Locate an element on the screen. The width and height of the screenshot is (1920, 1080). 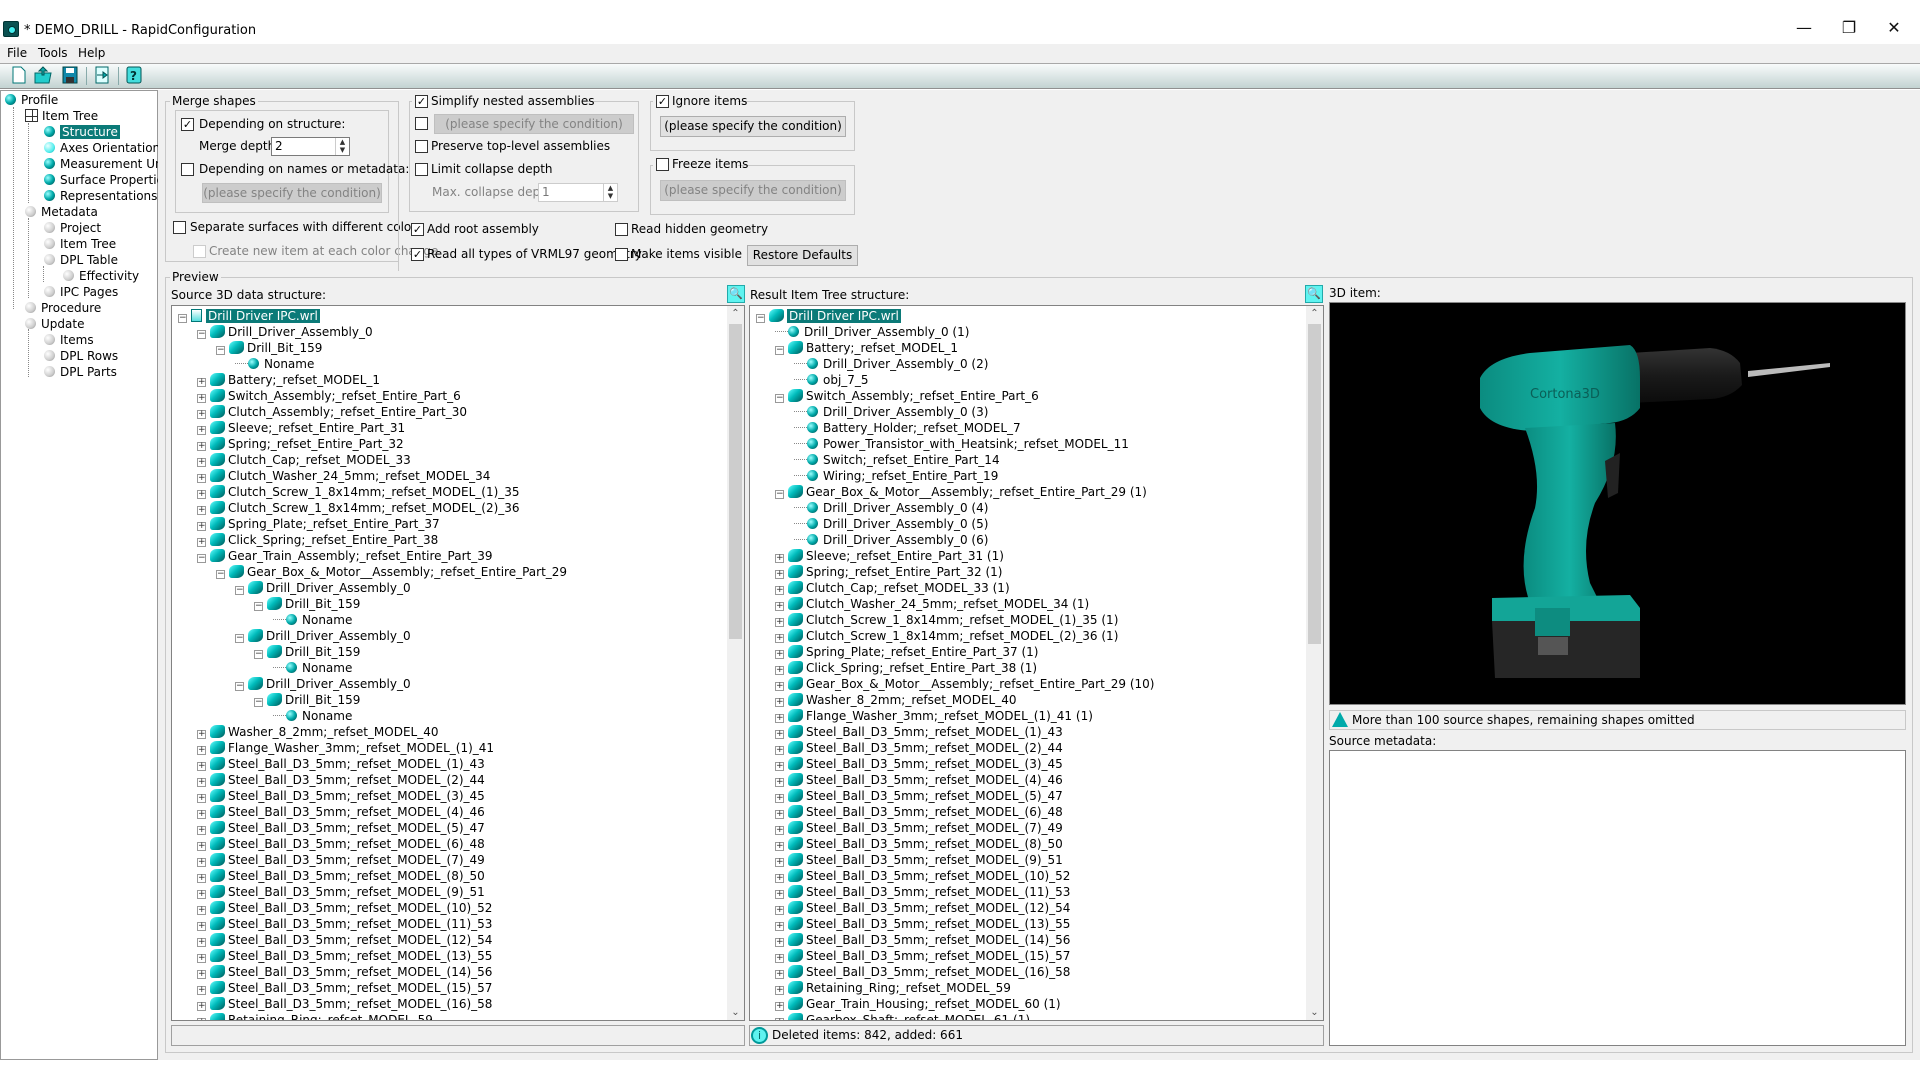
tree-row: + Steel_Ball_D3_5mm;_refset_MODEL_(7)_49 is located at coordinates (919, 828).